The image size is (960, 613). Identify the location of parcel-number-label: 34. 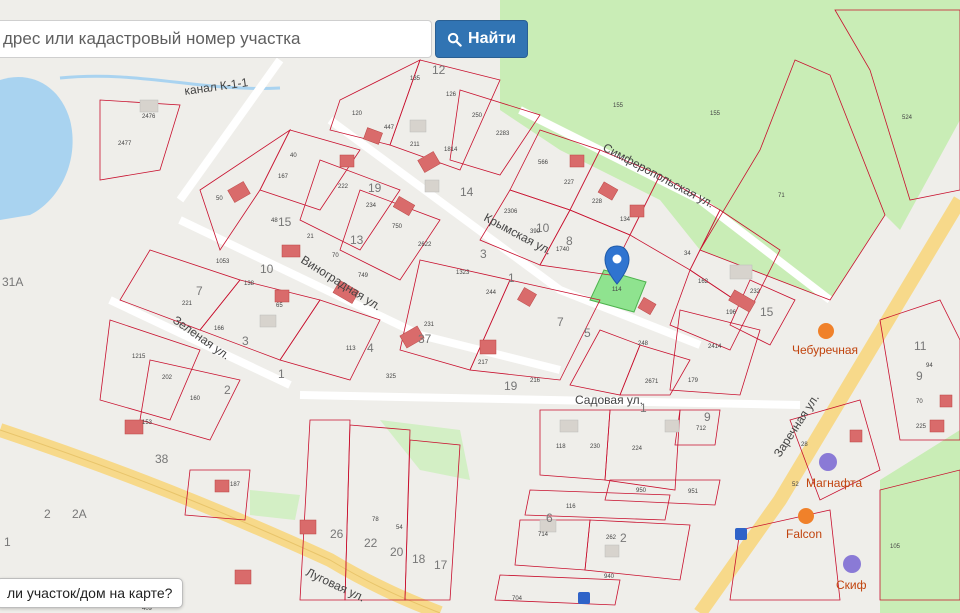
(687, 254).